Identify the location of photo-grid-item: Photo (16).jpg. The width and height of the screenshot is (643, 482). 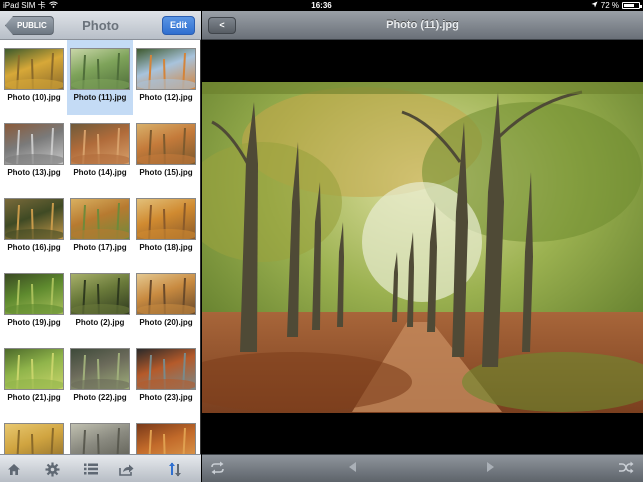
(34, 227).